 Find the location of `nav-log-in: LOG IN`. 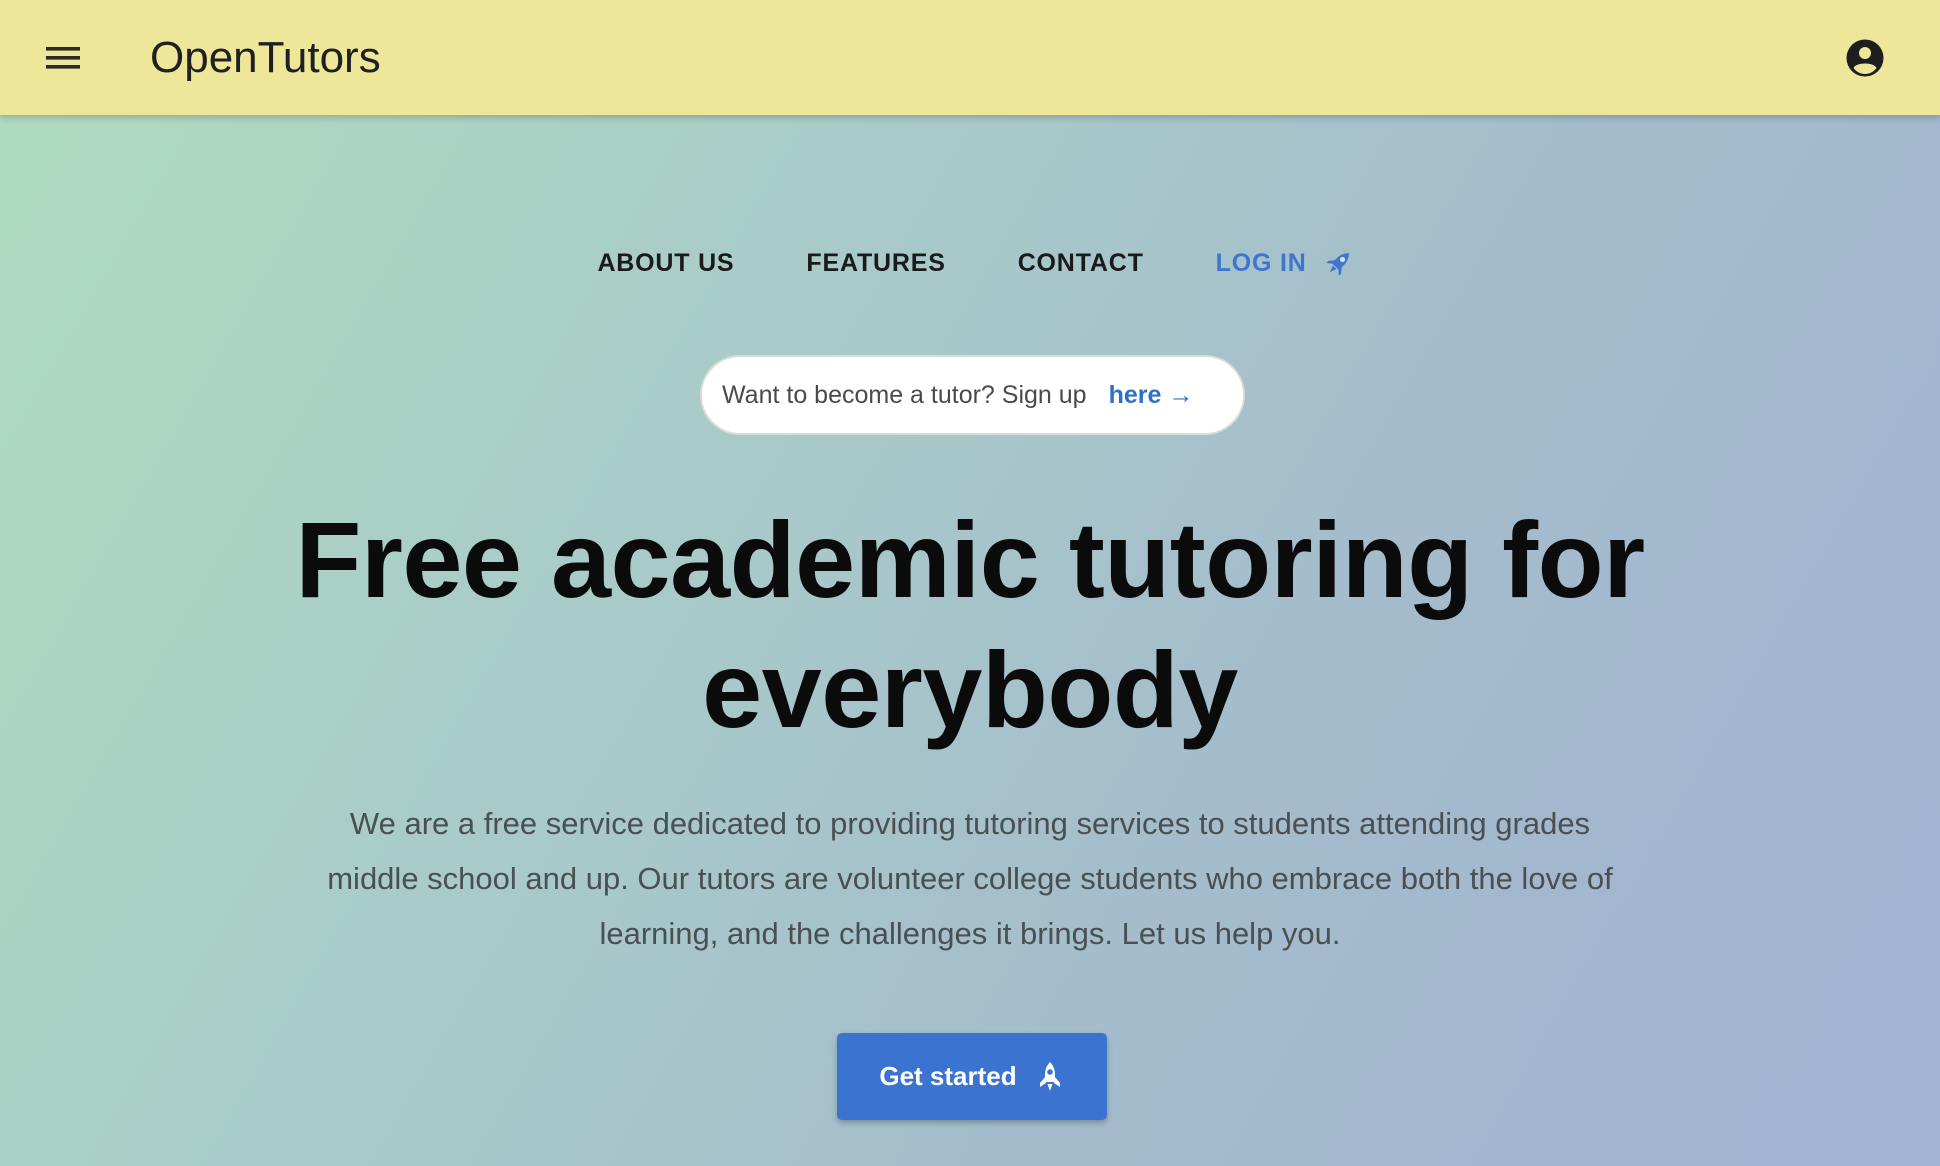

nav-log-in: LOG IN is located at coordinates (1285, 263).